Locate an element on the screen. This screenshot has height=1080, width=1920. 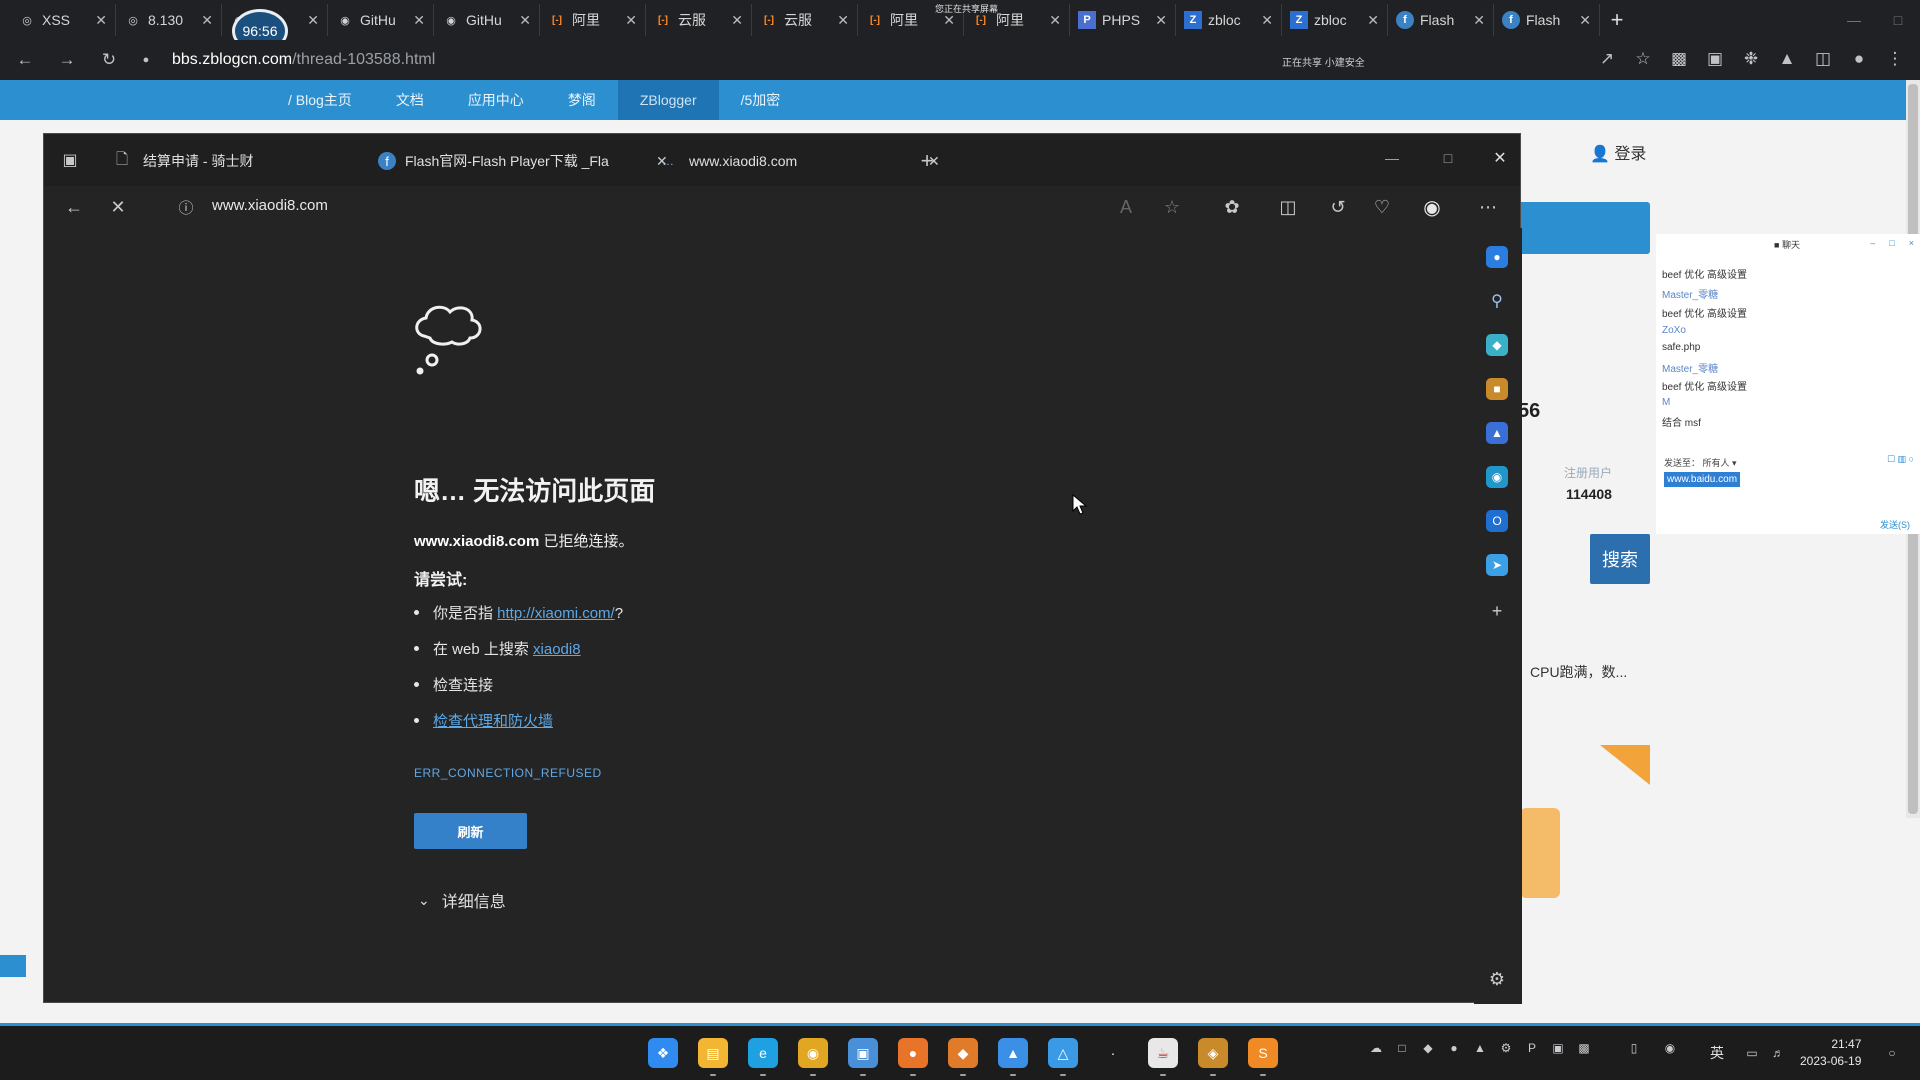
burpsuite-icon: ◆ is located at coordinates (963, 1053).